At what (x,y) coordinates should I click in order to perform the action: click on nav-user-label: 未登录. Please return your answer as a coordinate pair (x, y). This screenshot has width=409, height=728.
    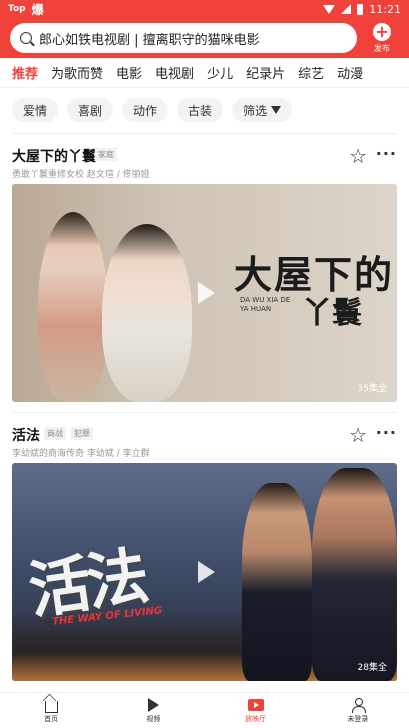
    Looking at the image, I should click on (358, 719).